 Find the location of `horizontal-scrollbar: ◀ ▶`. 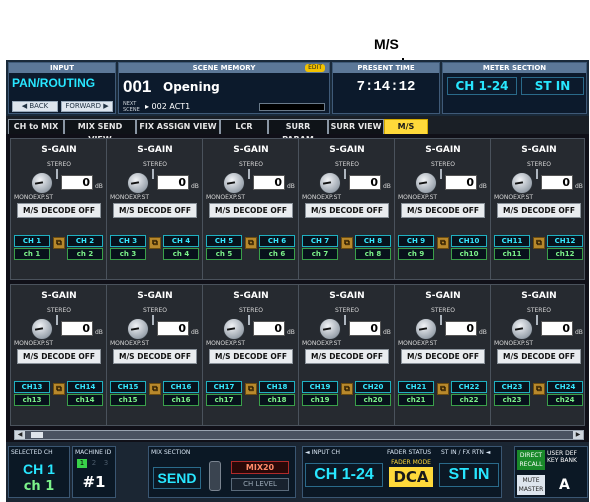

horizontal-scrollbar: ◀ ▶ is located at coordinates (299, 435).